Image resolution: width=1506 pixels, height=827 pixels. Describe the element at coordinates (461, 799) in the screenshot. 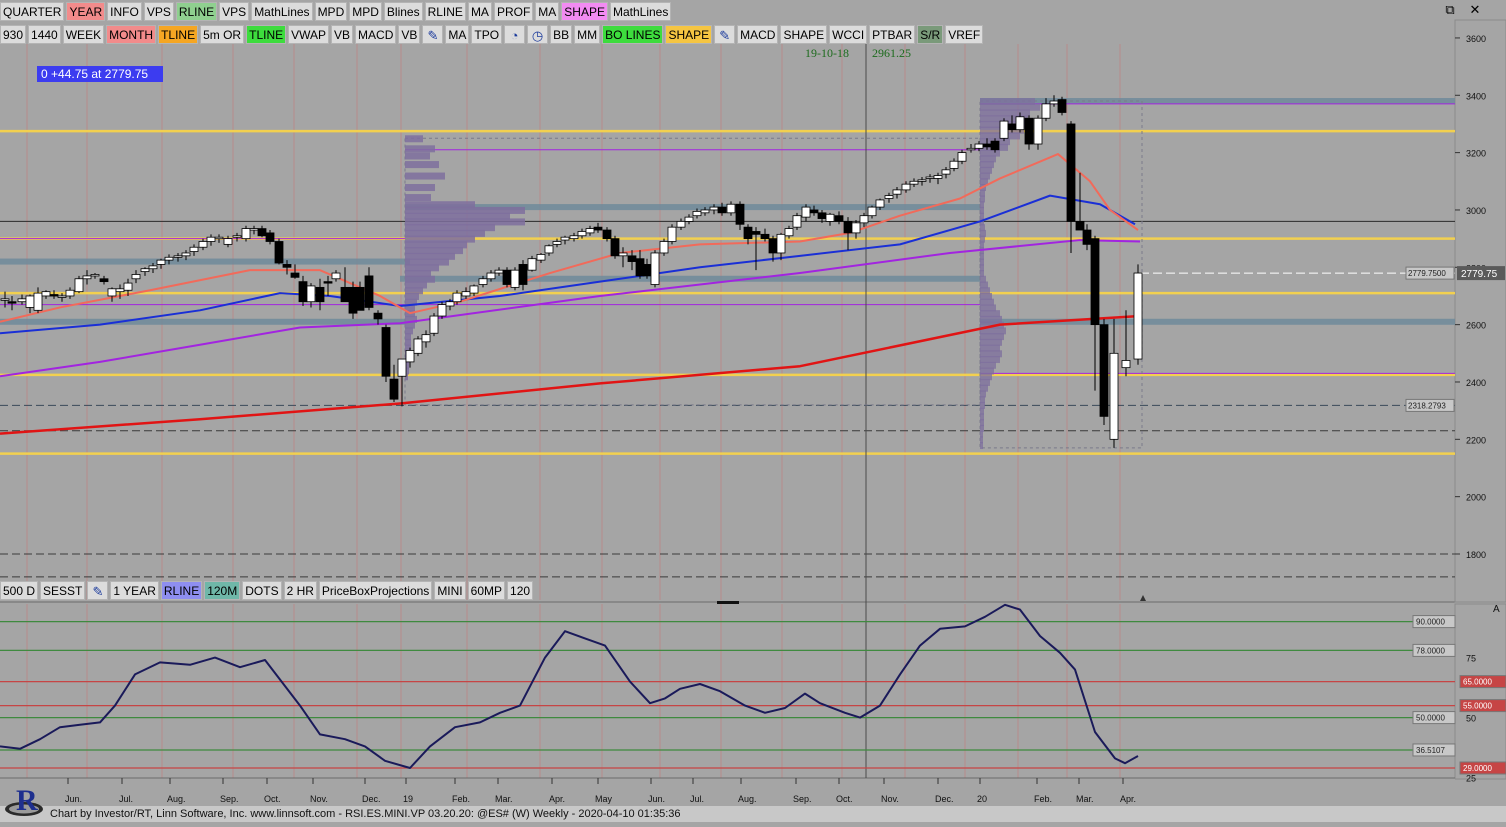

I see `x-tick-8: Feb.` at that location.